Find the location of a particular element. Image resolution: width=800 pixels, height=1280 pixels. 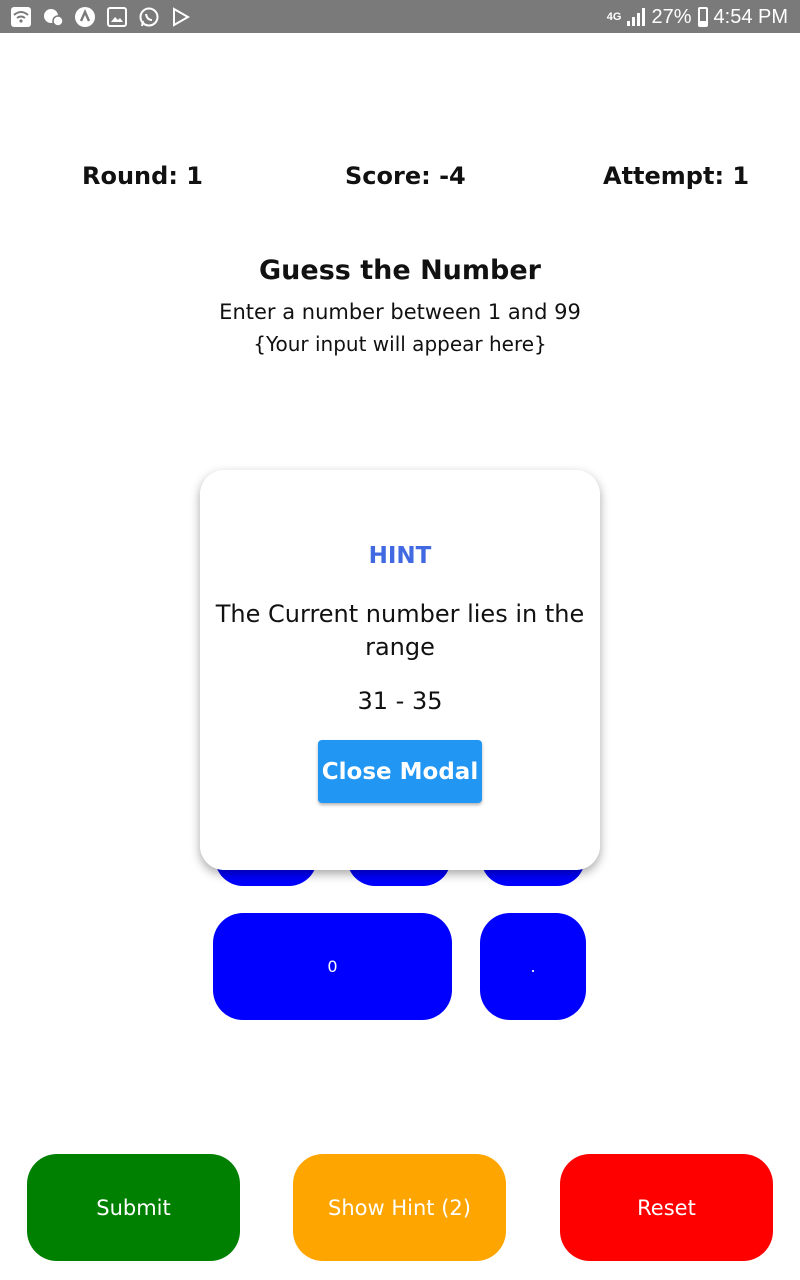

notification-icons is located at coordinates (101, 17).